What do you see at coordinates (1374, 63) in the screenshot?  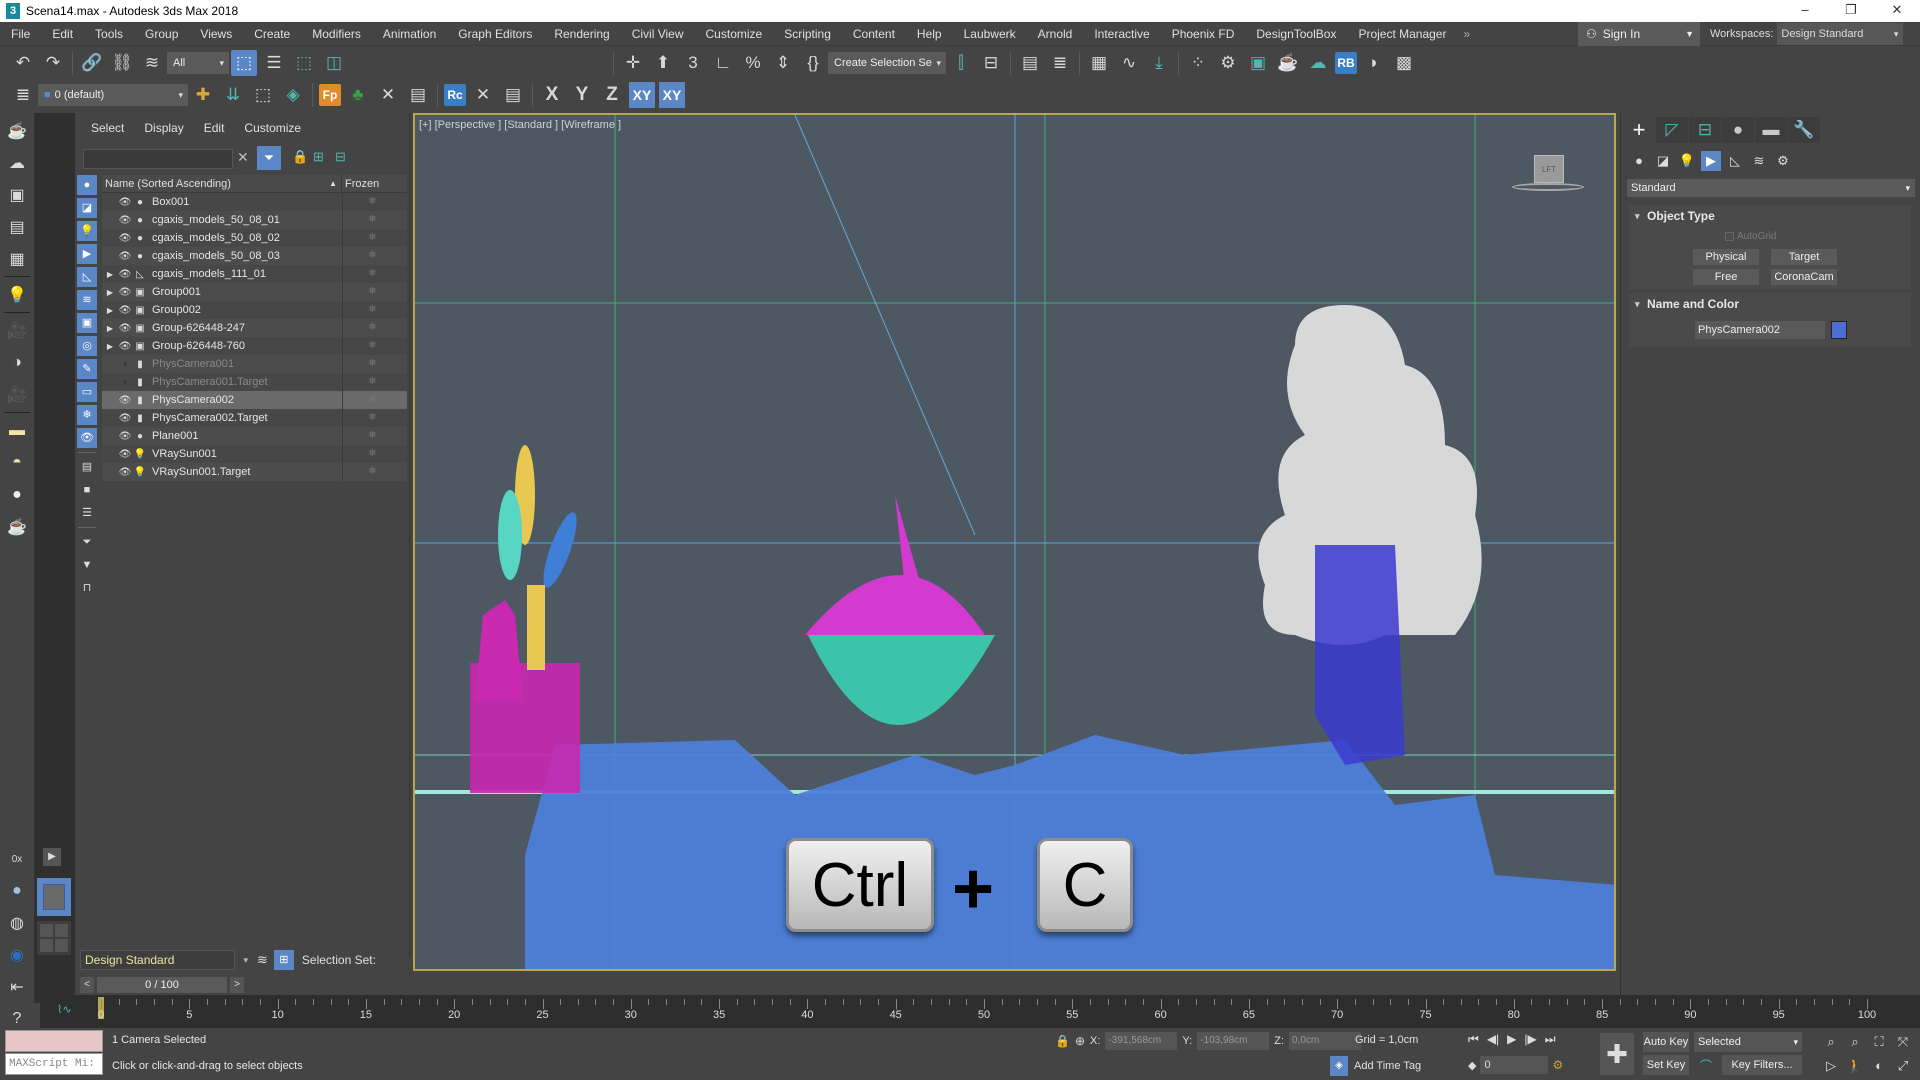 I see `render-extension-icon: ◗` at bounding box center [1374, 63].